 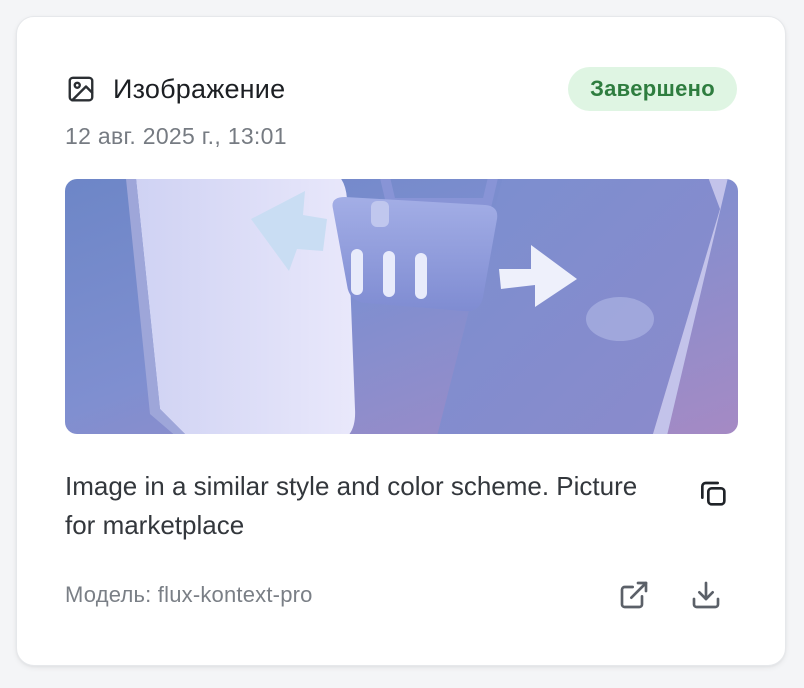 I want to click on download-button, so click(x=706, y=595).